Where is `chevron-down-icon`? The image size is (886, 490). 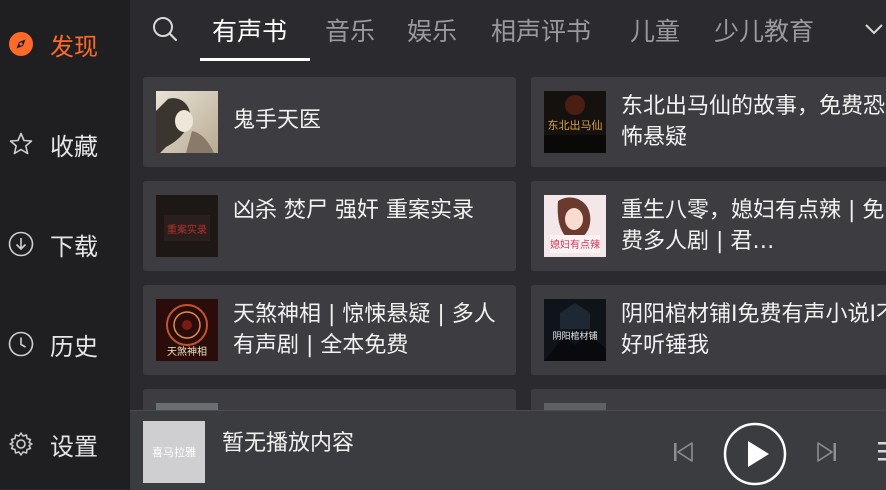
chevron-down-icon is located at coordinates (874, 30).